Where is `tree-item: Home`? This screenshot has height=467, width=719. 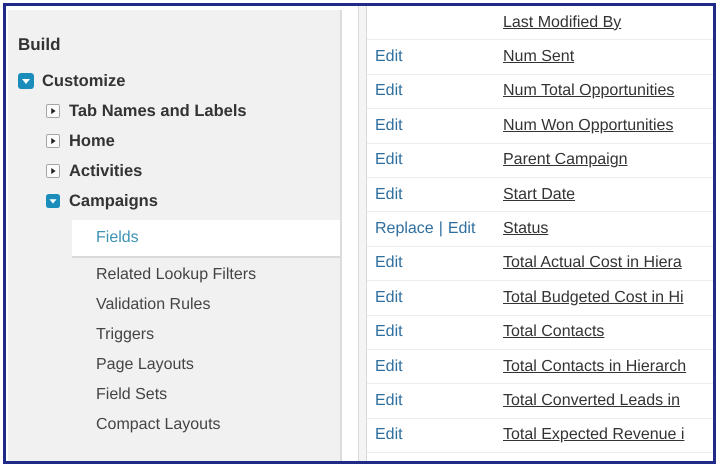 tree-item: Home is located at coordinates (92, 141).